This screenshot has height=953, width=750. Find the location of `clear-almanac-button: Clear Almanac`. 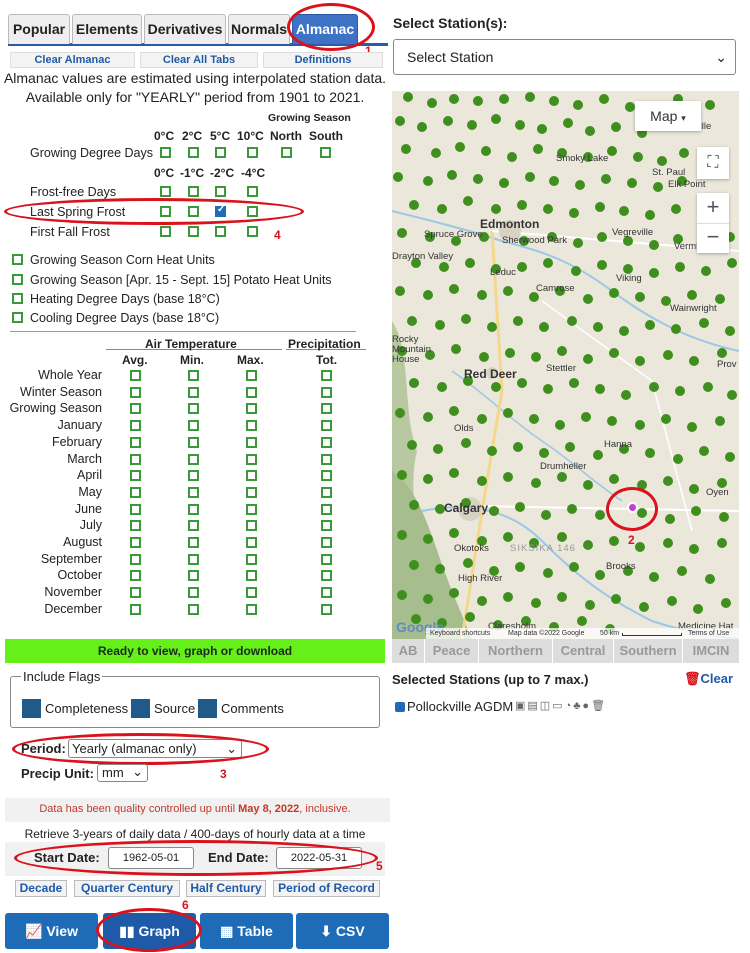

clear-almanac-button: Clear Almanac is located at coordinates (72, 60).